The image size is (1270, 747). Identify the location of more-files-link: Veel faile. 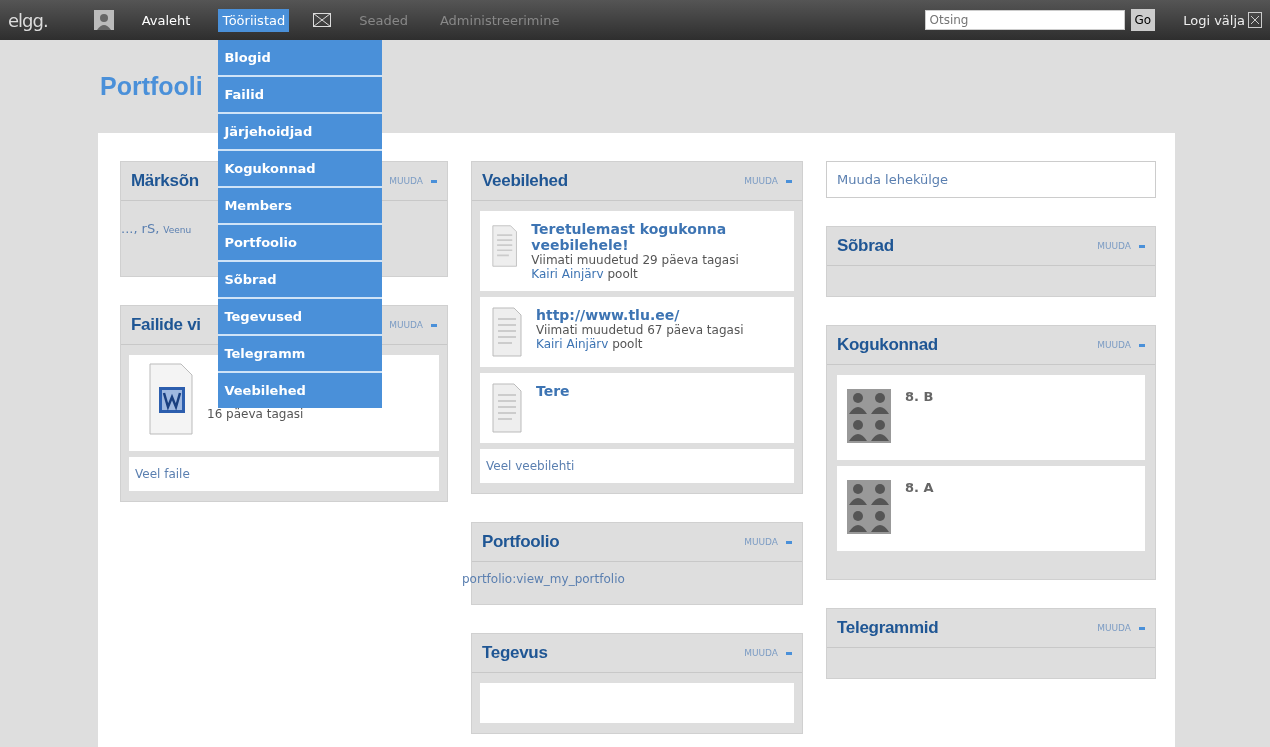
(284, 474).